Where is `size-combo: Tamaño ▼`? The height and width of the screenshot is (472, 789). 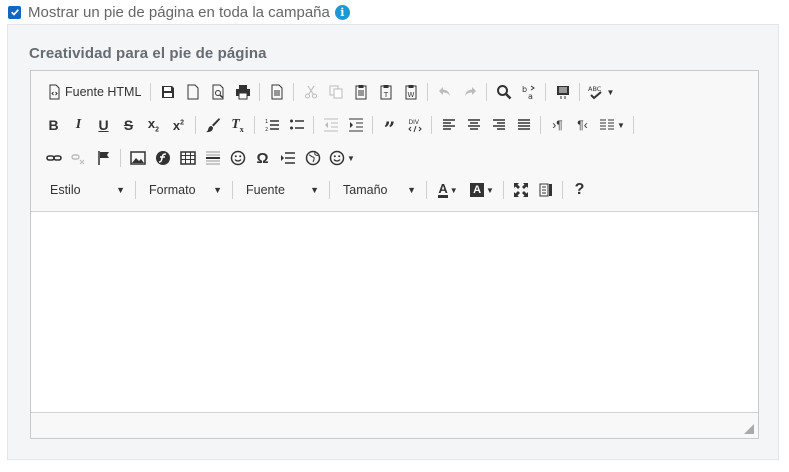 size-combo: Tamaño ▼ is located at coordinates (378, 190).